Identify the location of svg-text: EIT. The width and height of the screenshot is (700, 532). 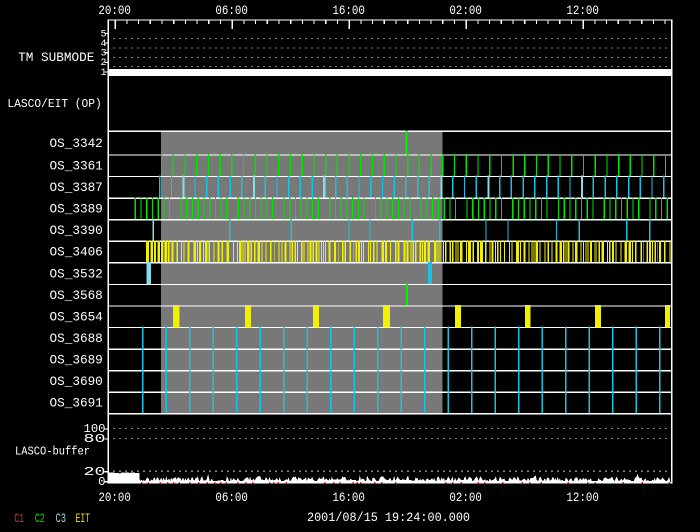
(83, 519).